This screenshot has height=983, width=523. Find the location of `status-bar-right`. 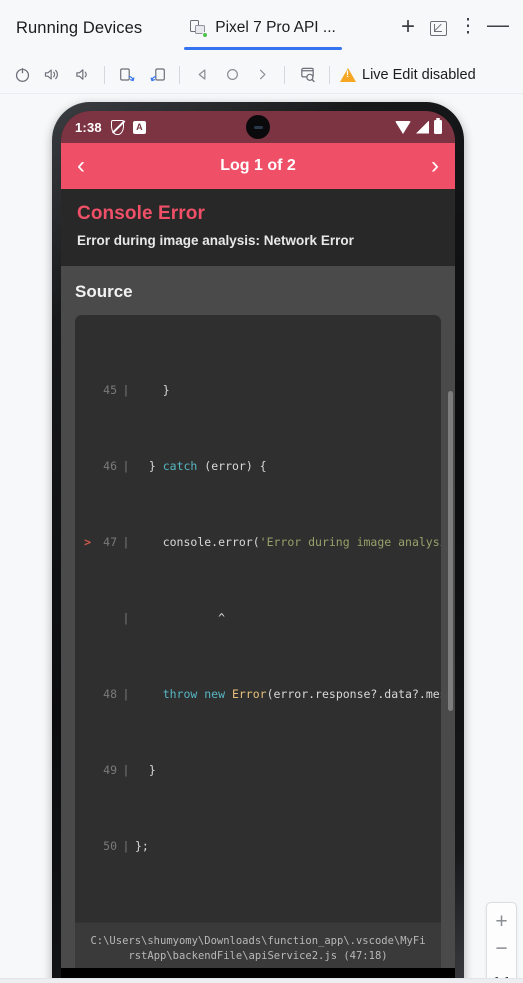

status-bar-right is located at coordinates (418, 127).